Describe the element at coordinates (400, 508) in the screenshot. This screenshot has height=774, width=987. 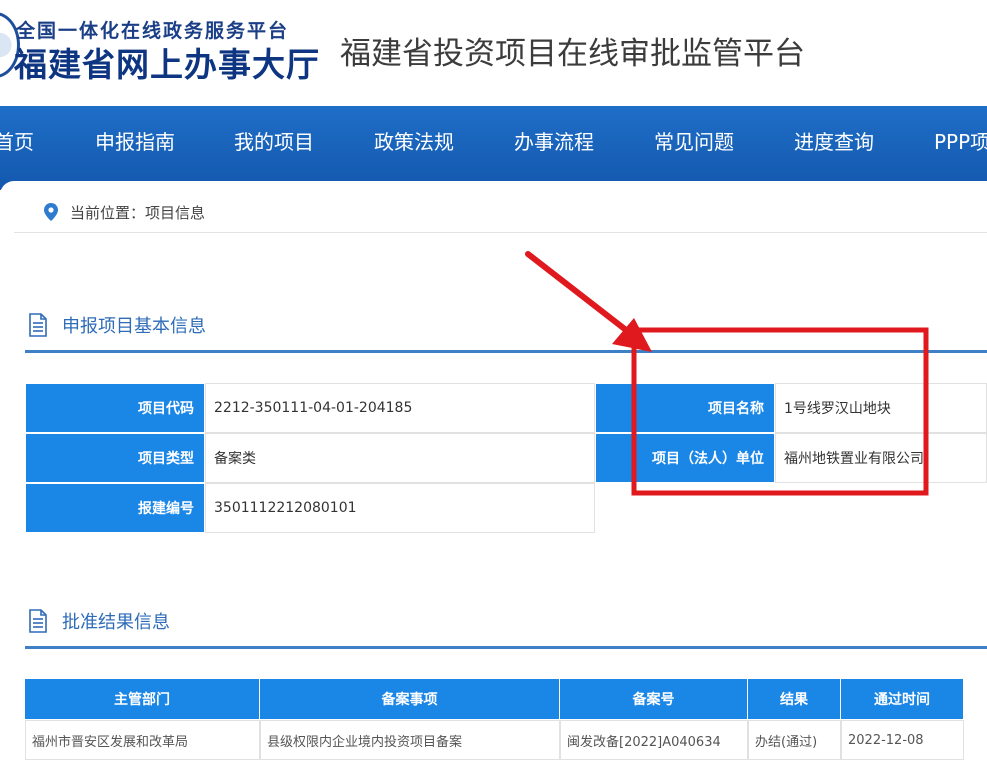
I see `info-value-build-number: 3501112212080101` at that location.